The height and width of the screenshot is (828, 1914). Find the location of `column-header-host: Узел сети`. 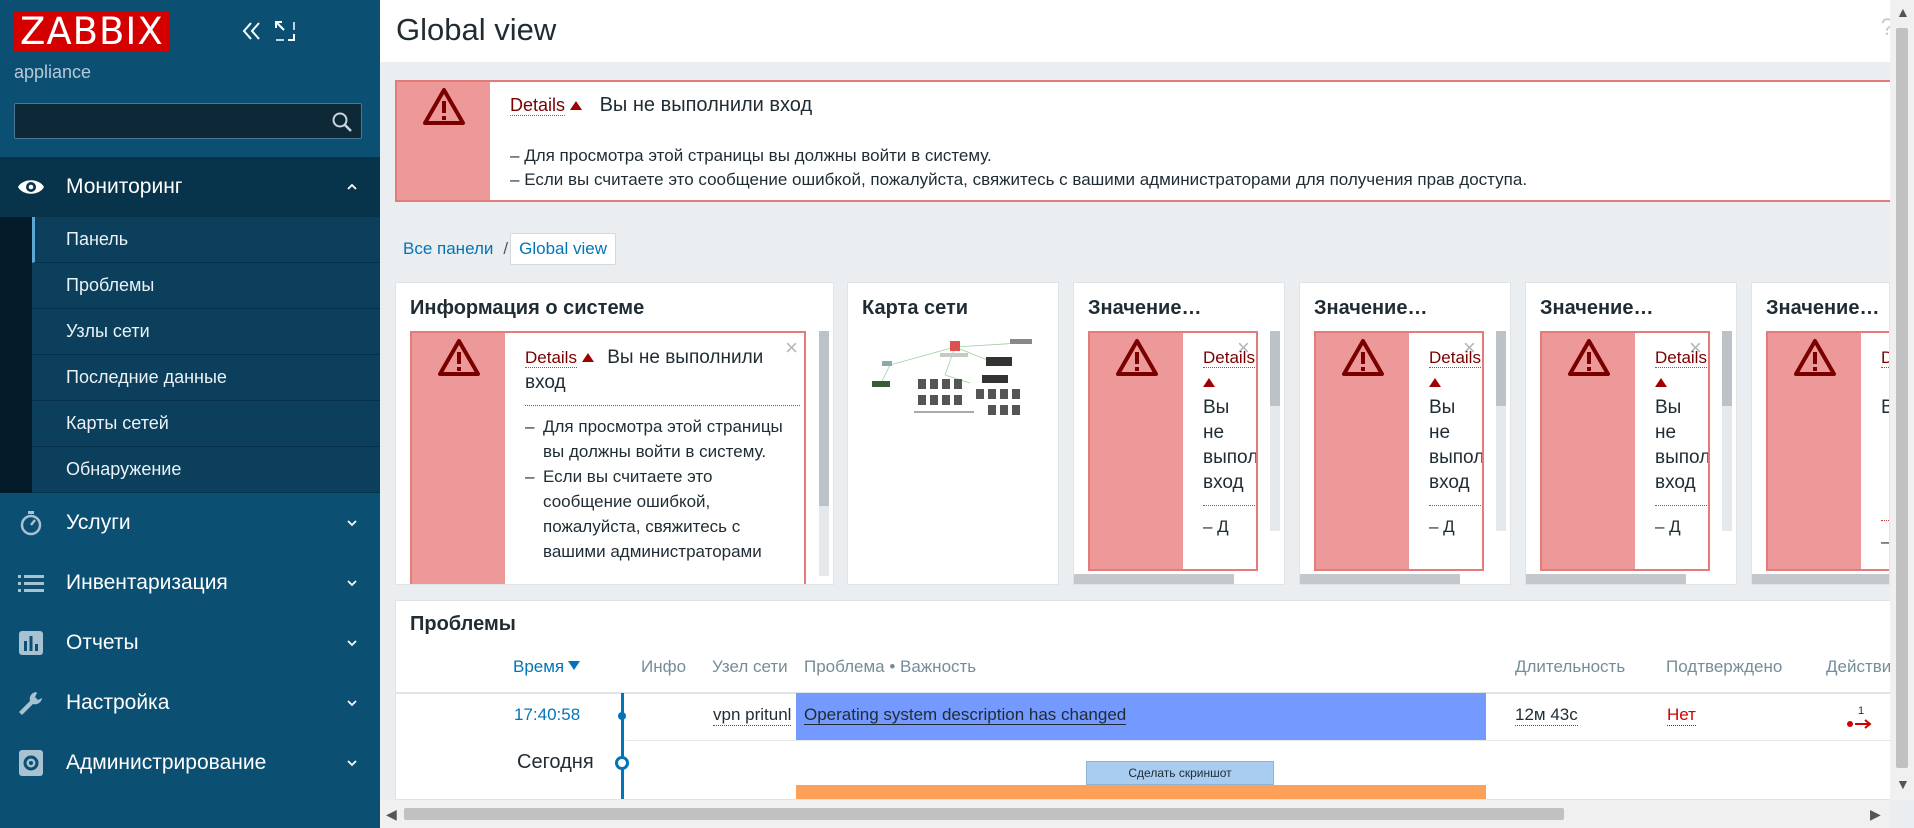

column-header-host: Узел сети is located at coordinates (750, 667).